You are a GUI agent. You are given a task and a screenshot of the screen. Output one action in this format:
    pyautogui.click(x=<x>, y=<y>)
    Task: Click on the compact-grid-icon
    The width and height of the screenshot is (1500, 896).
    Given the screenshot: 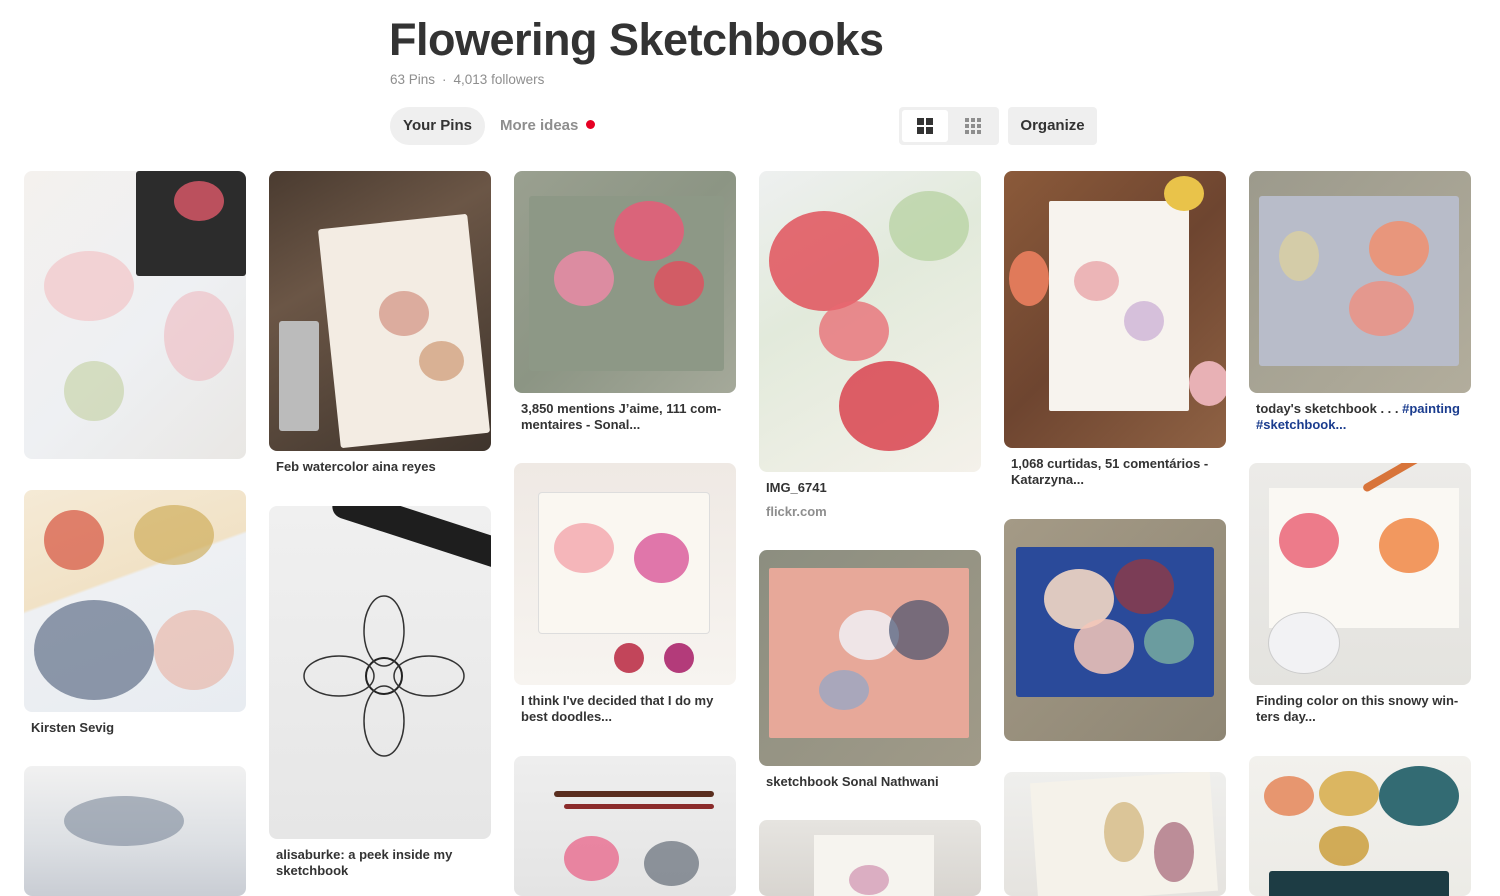 What is the action you would take?
    pyautogui.click(x=973, y=126)
    